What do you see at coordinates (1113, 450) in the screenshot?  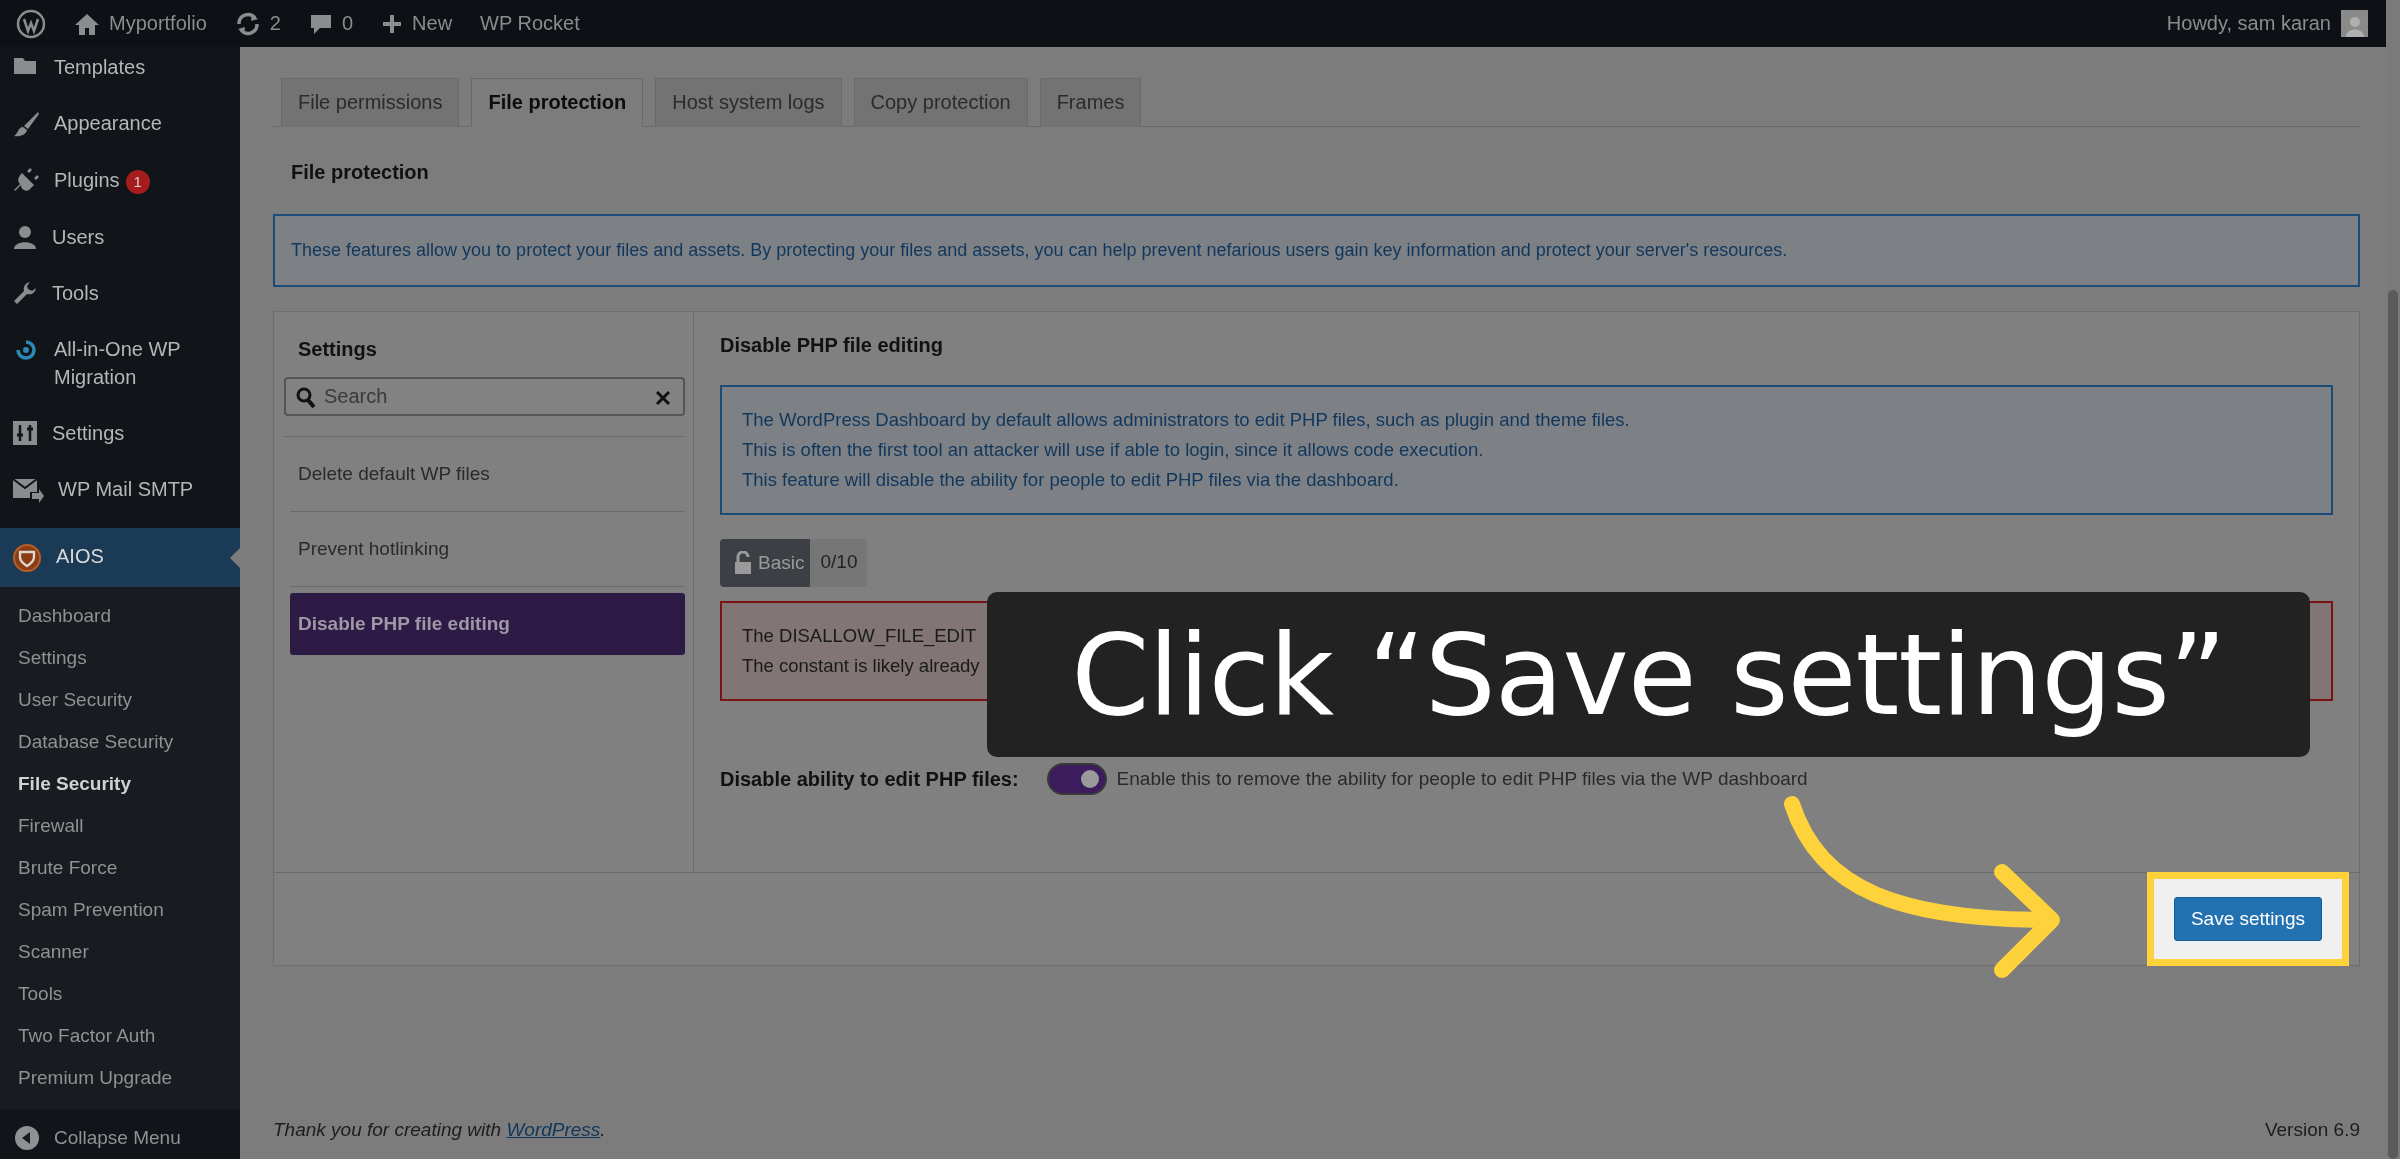 I see `info-text: This is often the first tool an attacker will use if able to login, since it allows code execution.` at bounding box center [1113, 450].